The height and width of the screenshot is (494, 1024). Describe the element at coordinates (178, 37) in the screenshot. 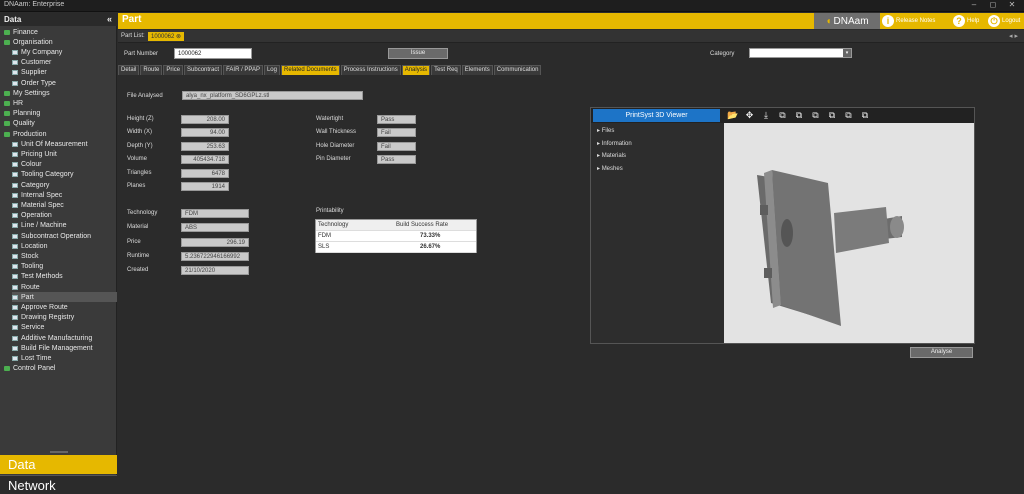

I see `close-tab-icon: ⊗` at that location.